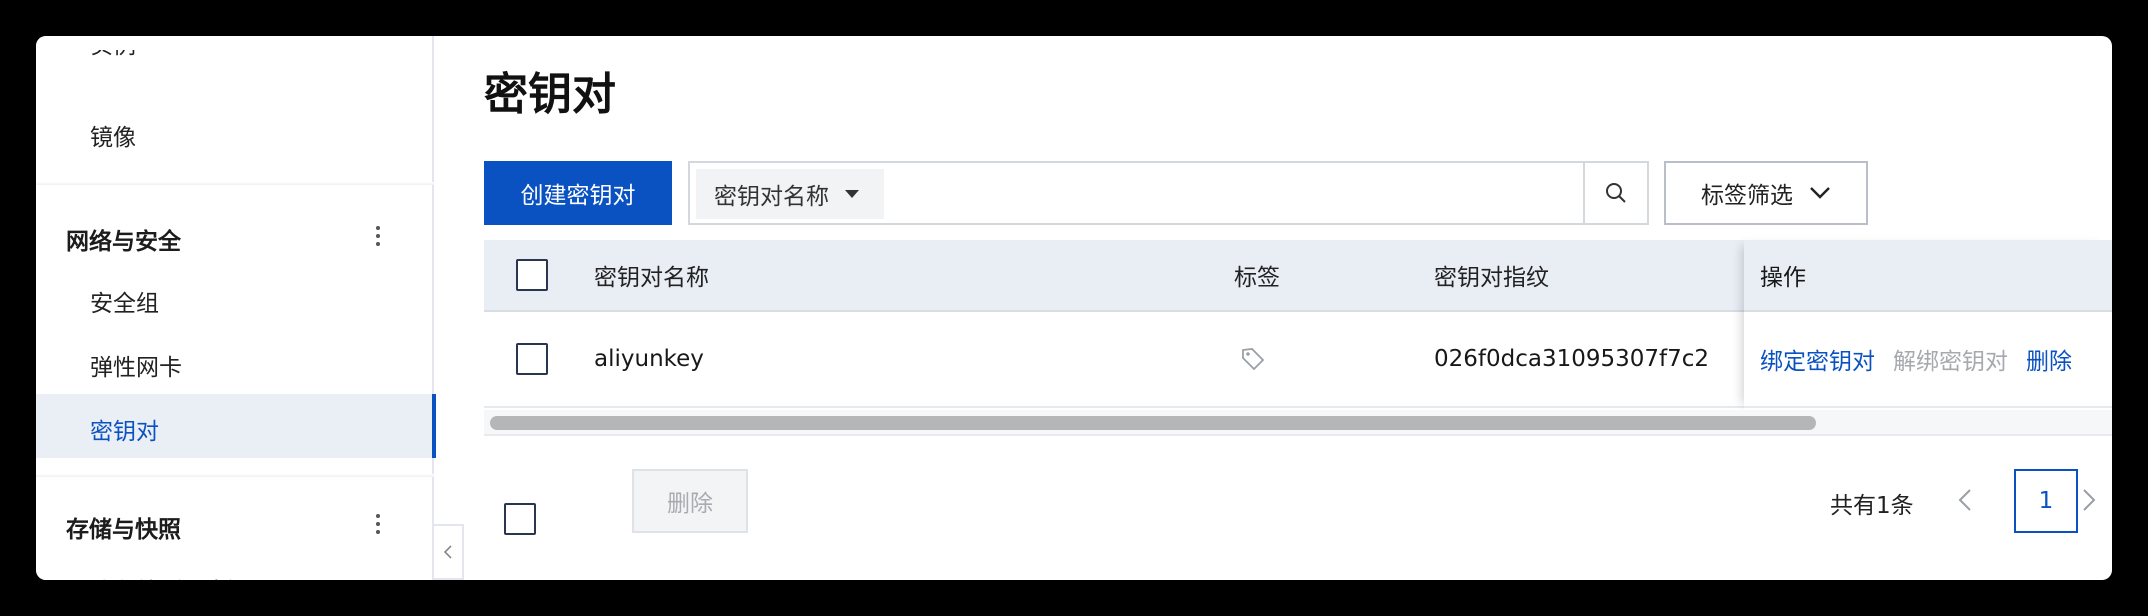  I want to click on footer-select-cell, so click(520, 519).